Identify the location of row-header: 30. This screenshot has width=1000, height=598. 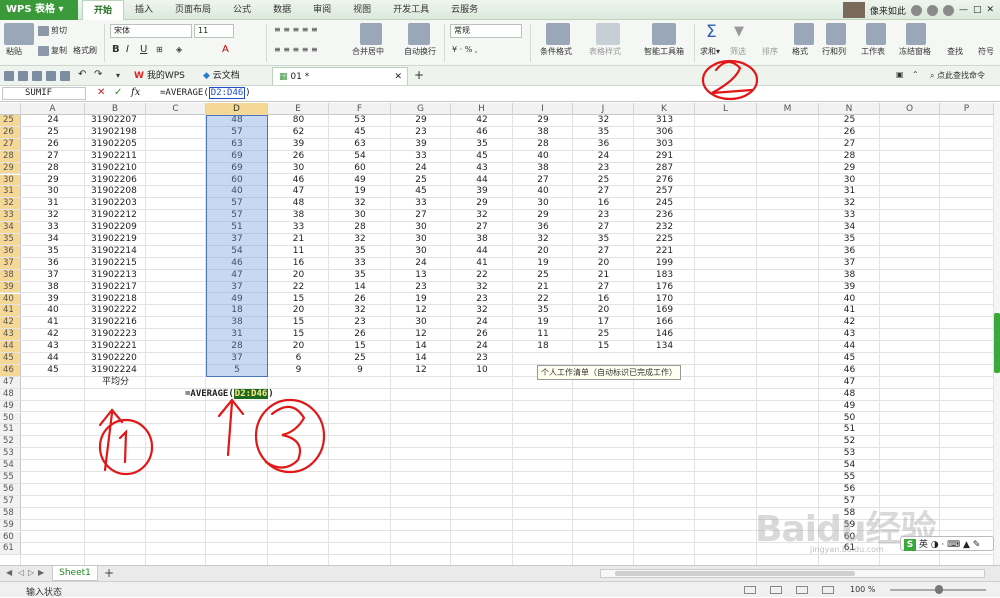
(10, 180).